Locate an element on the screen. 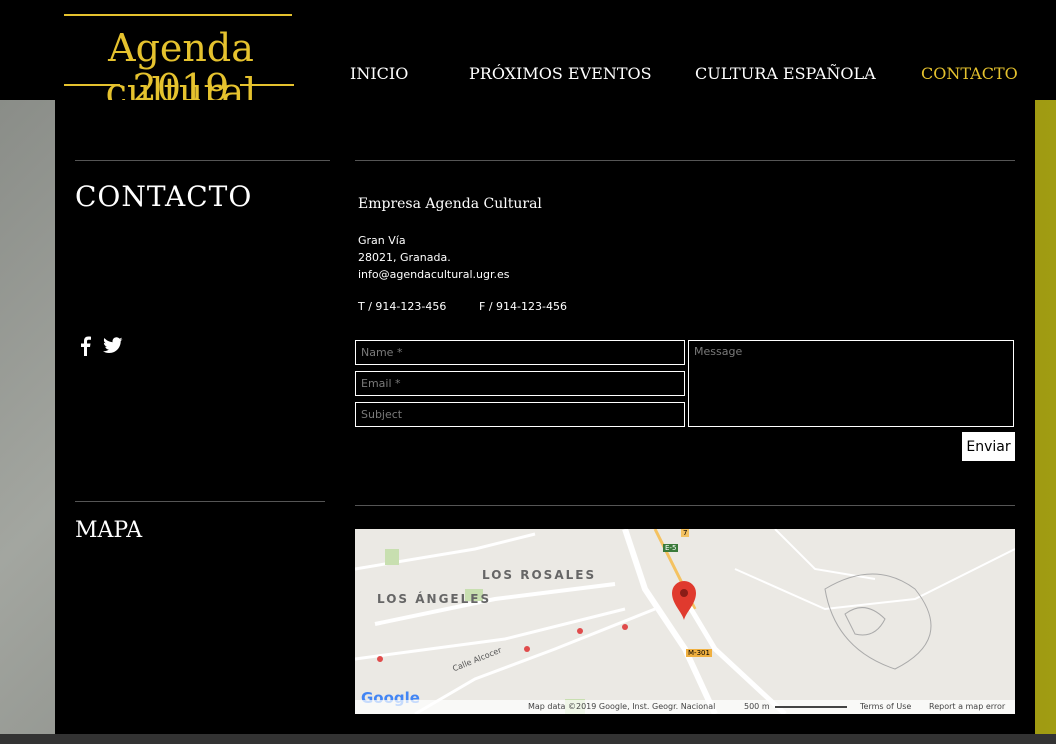 This screenshot has height=744, width=1056. company-name: Empresa Agenda Cultural is located at coordinates (450, 204).